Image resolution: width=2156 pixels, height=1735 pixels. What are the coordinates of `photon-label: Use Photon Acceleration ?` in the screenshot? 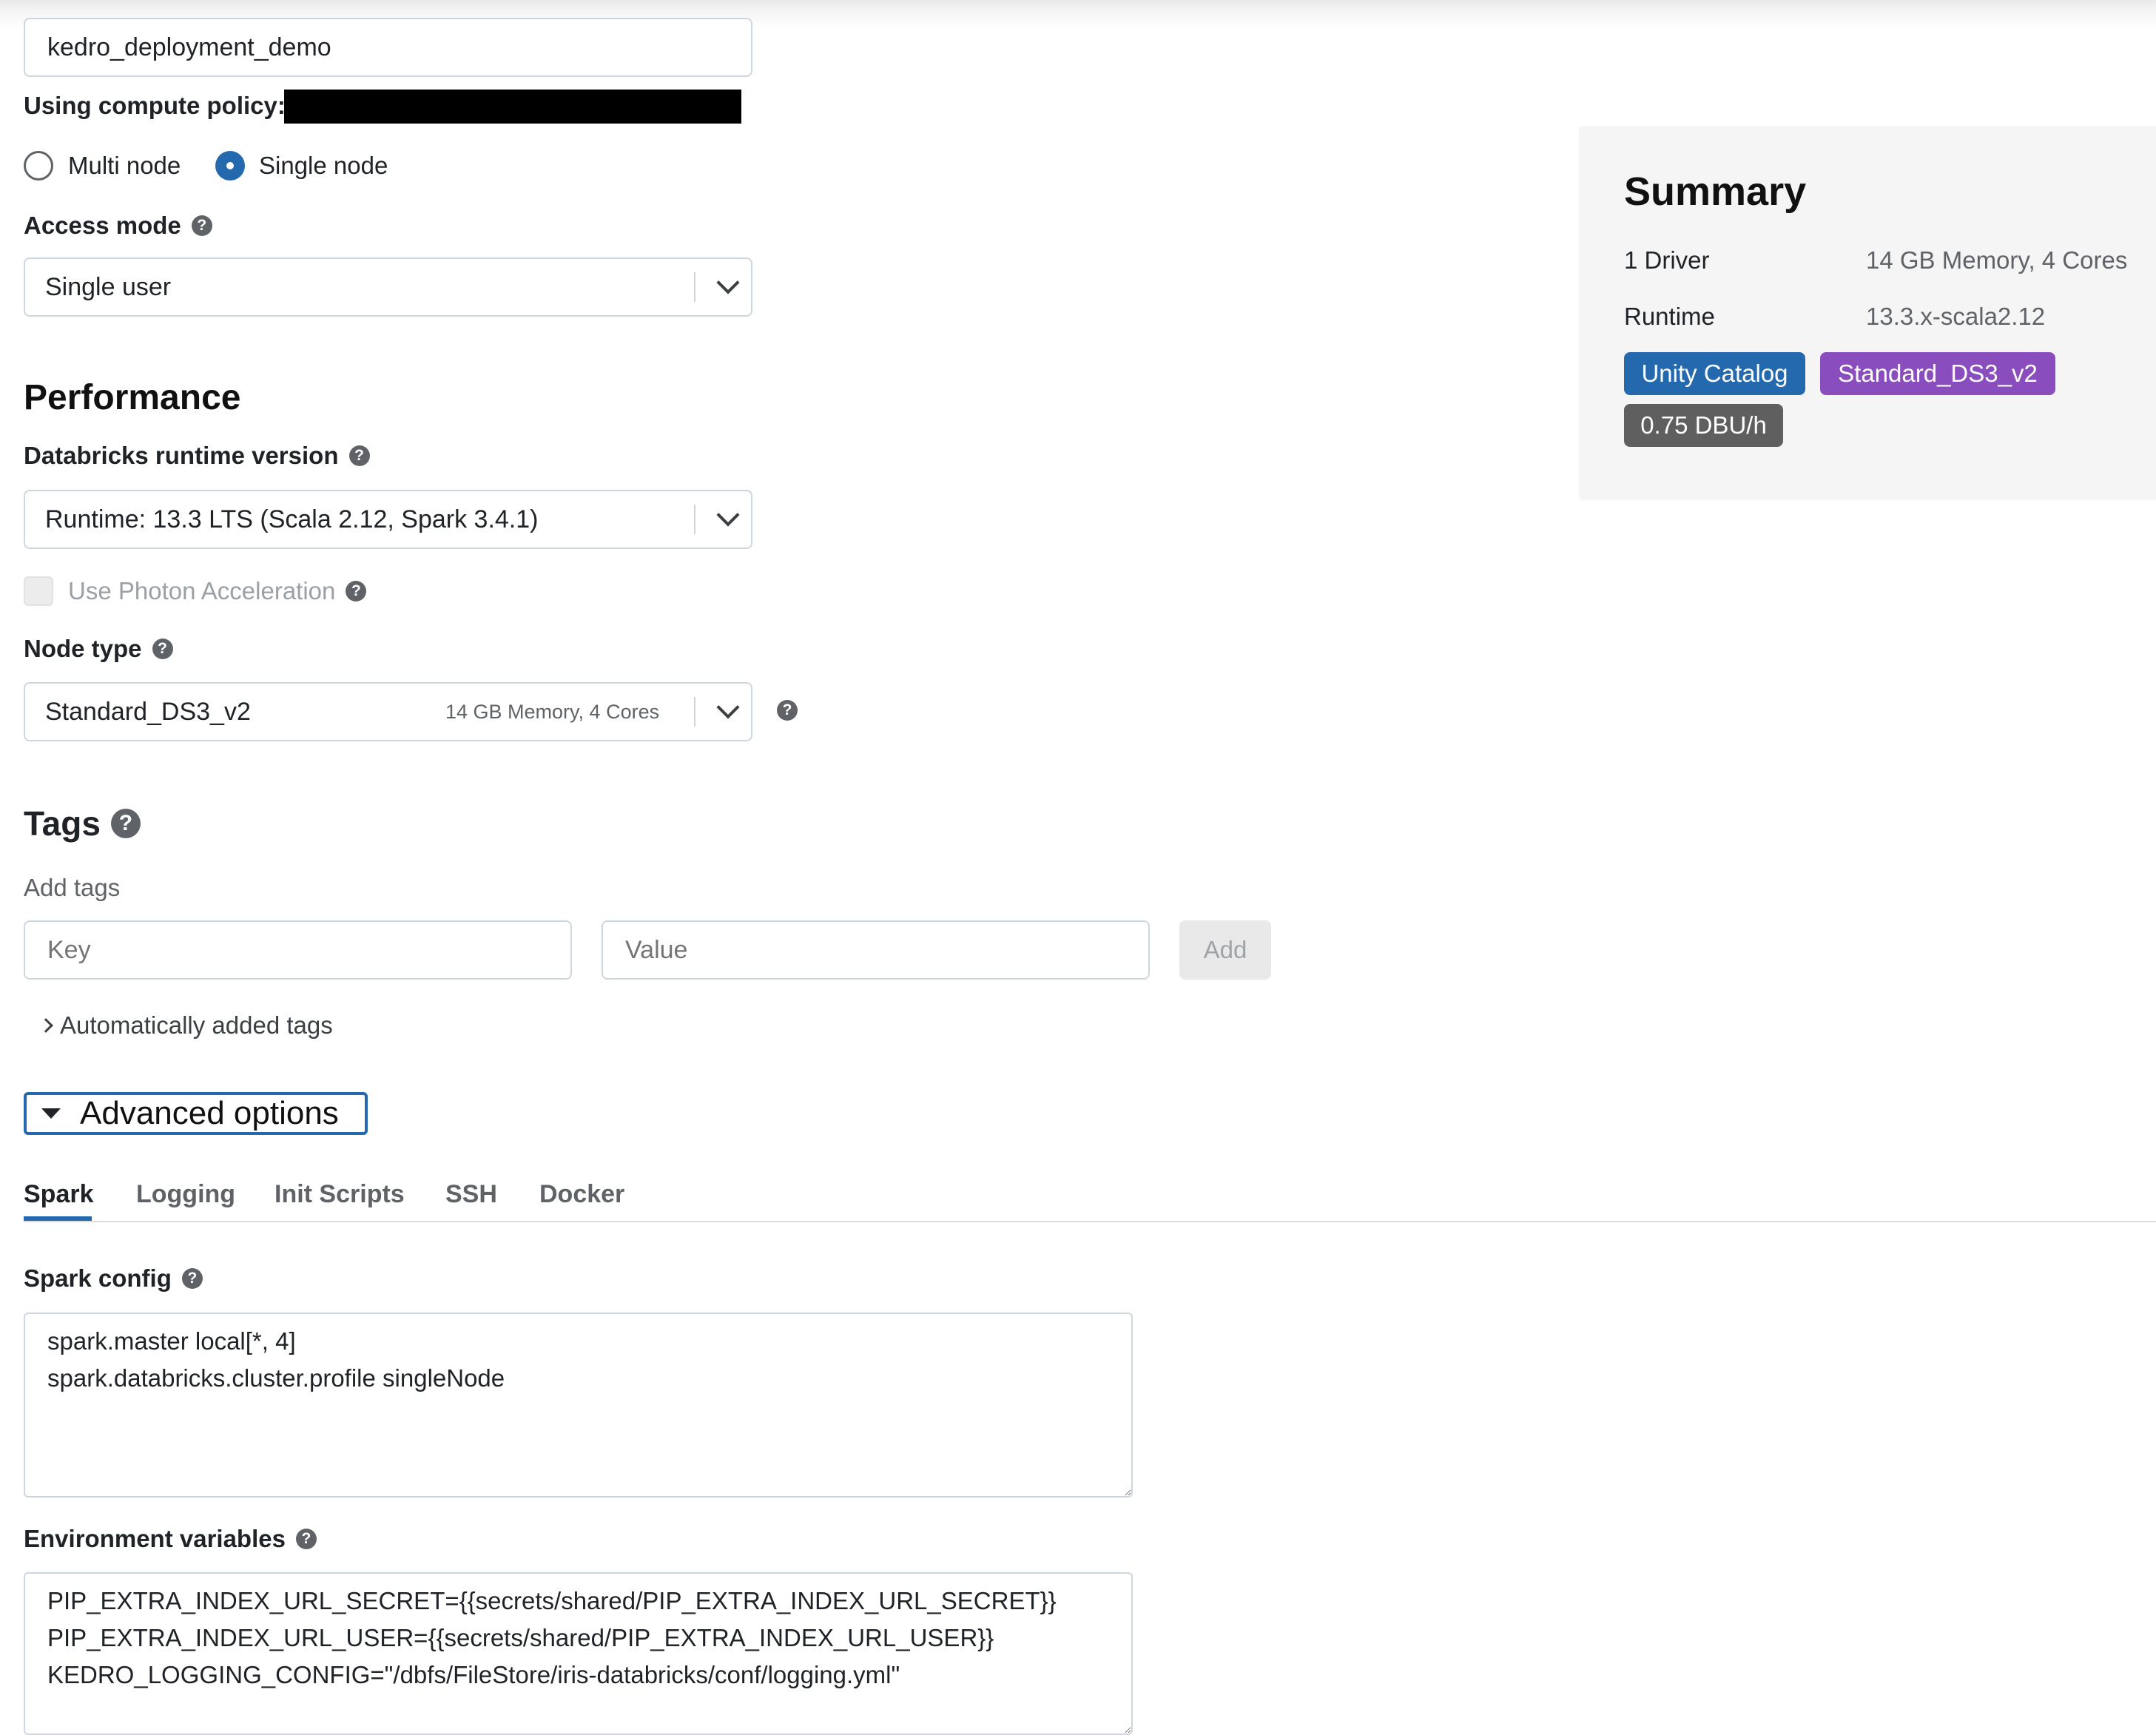 It's located at (218, 591).